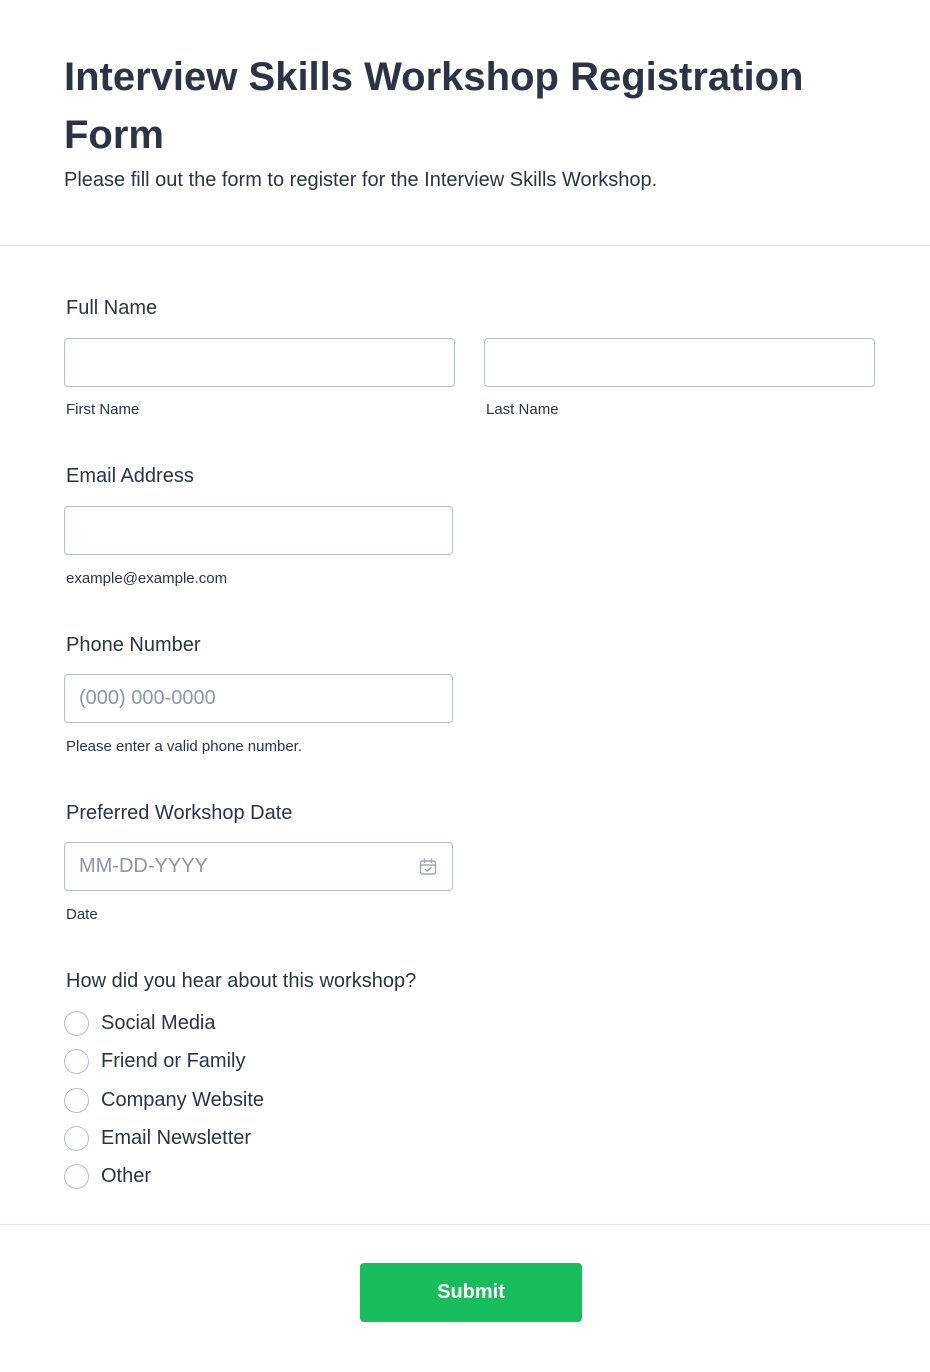 The height and width of the screenshot is (1372, 930). I want to click on radio-label: Friend or Family, so click(173, 1061).